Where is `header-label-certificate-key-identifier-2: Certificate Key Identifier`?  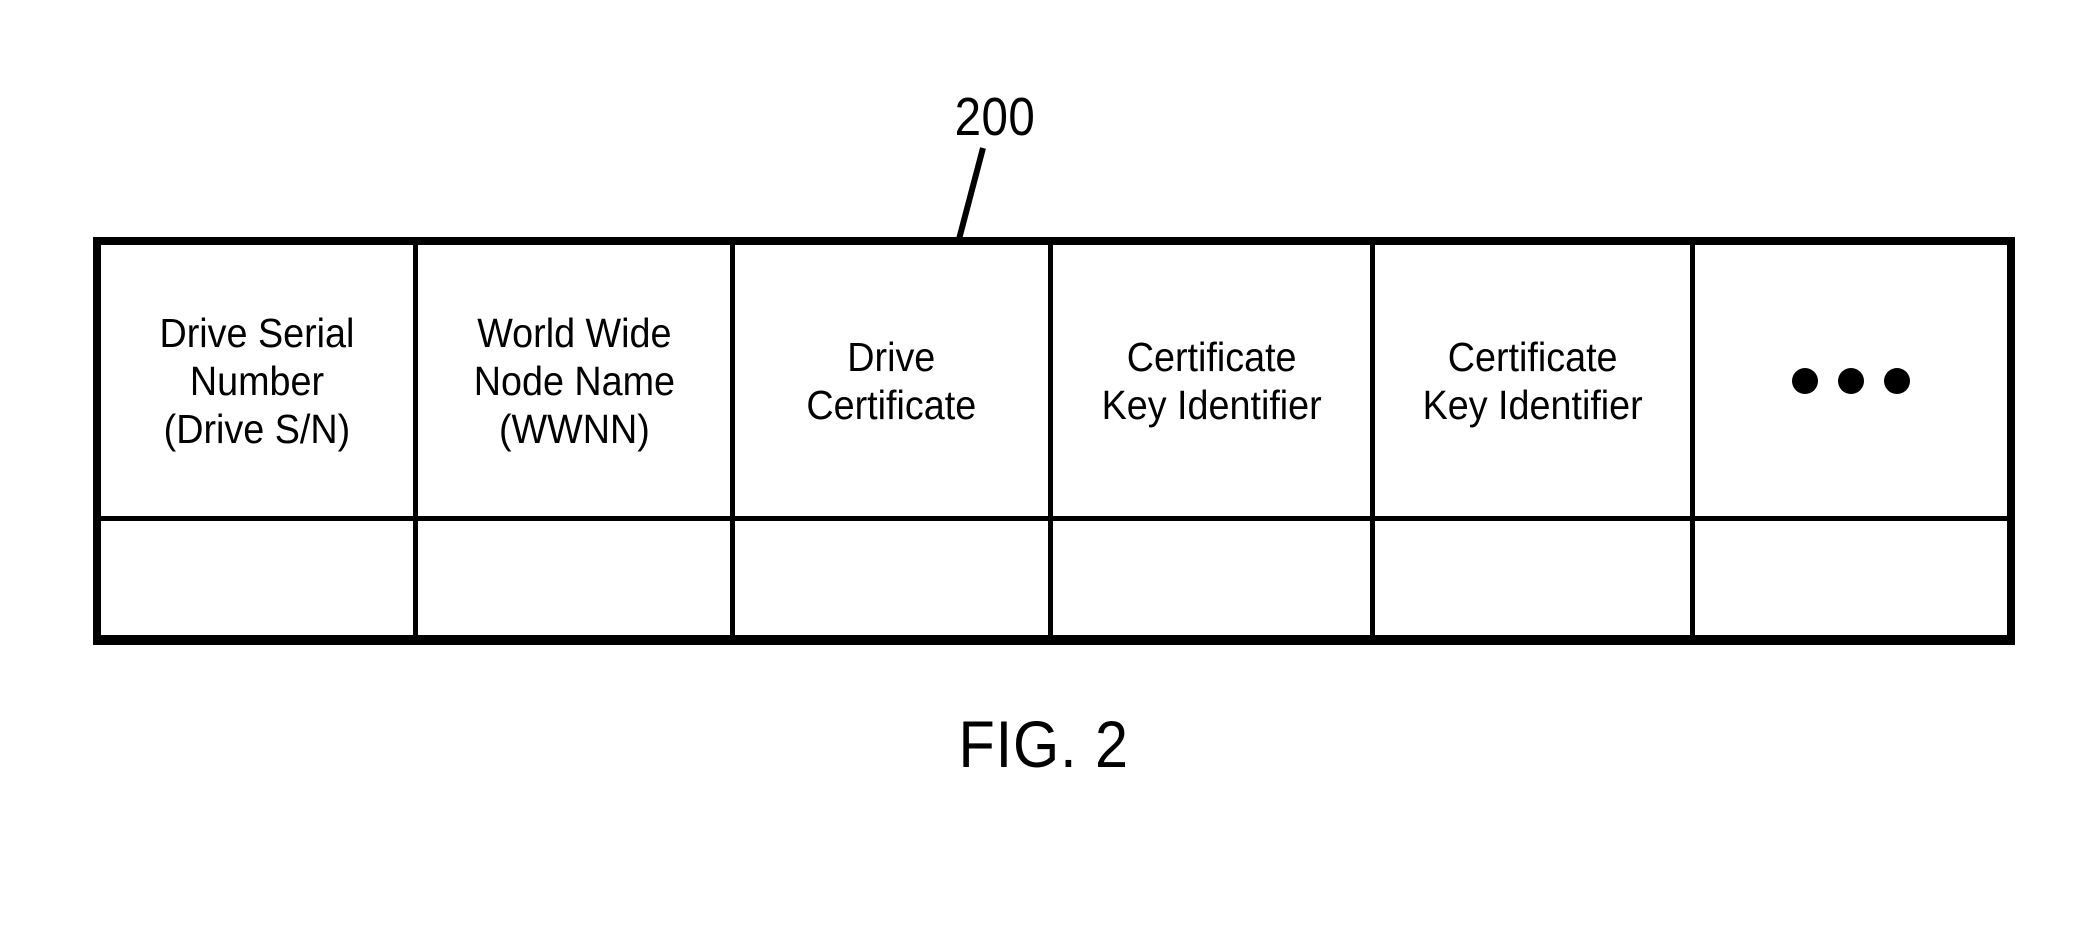
header-label-certificate-key-identifier-2: Certificate Key Identifier is located at coordinates (1532, 380).